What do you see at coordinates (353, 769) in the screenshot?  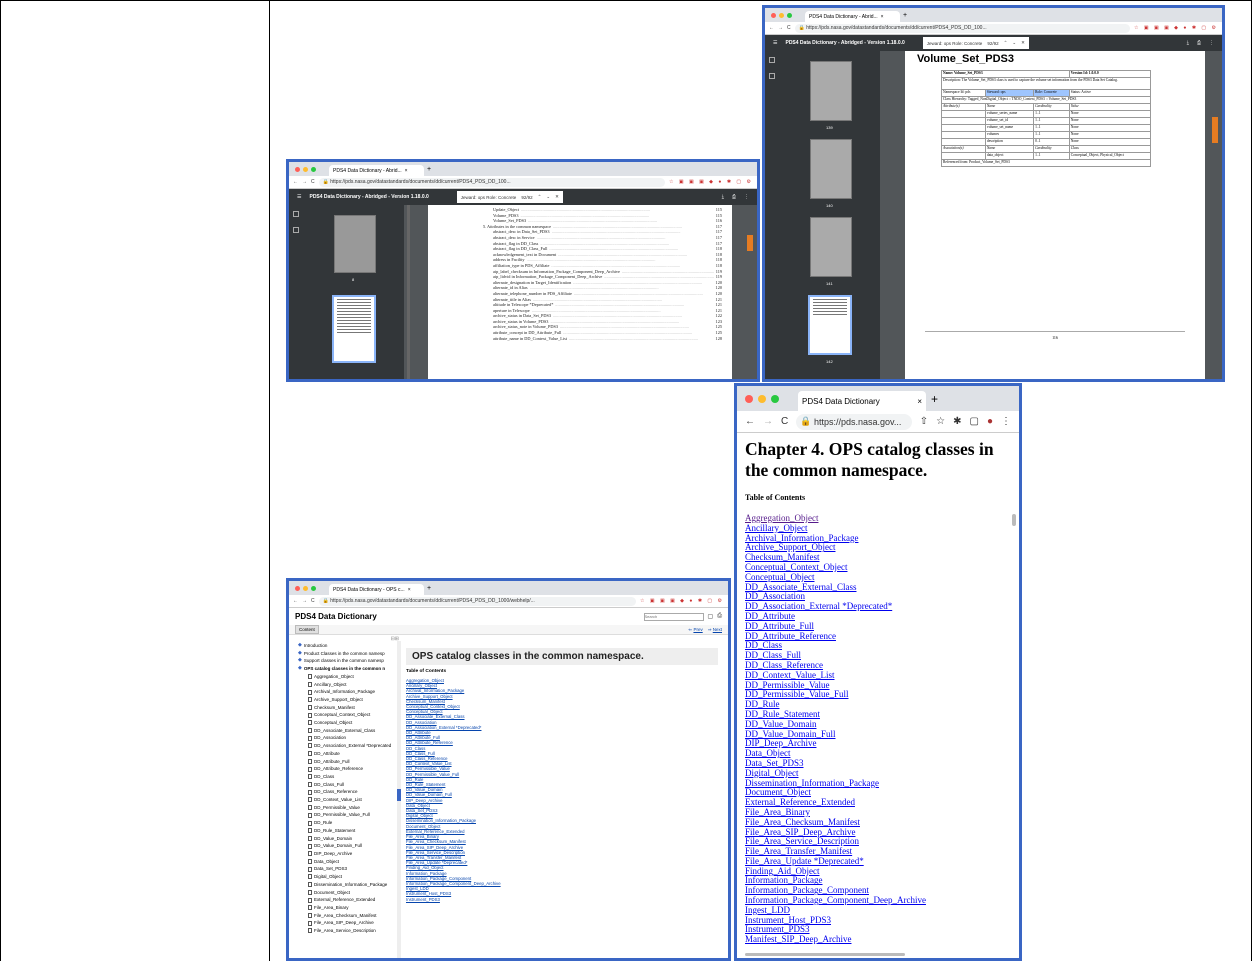 I see `nav-item: DD_Attribute_Reference` at bounding box center [353, 769].